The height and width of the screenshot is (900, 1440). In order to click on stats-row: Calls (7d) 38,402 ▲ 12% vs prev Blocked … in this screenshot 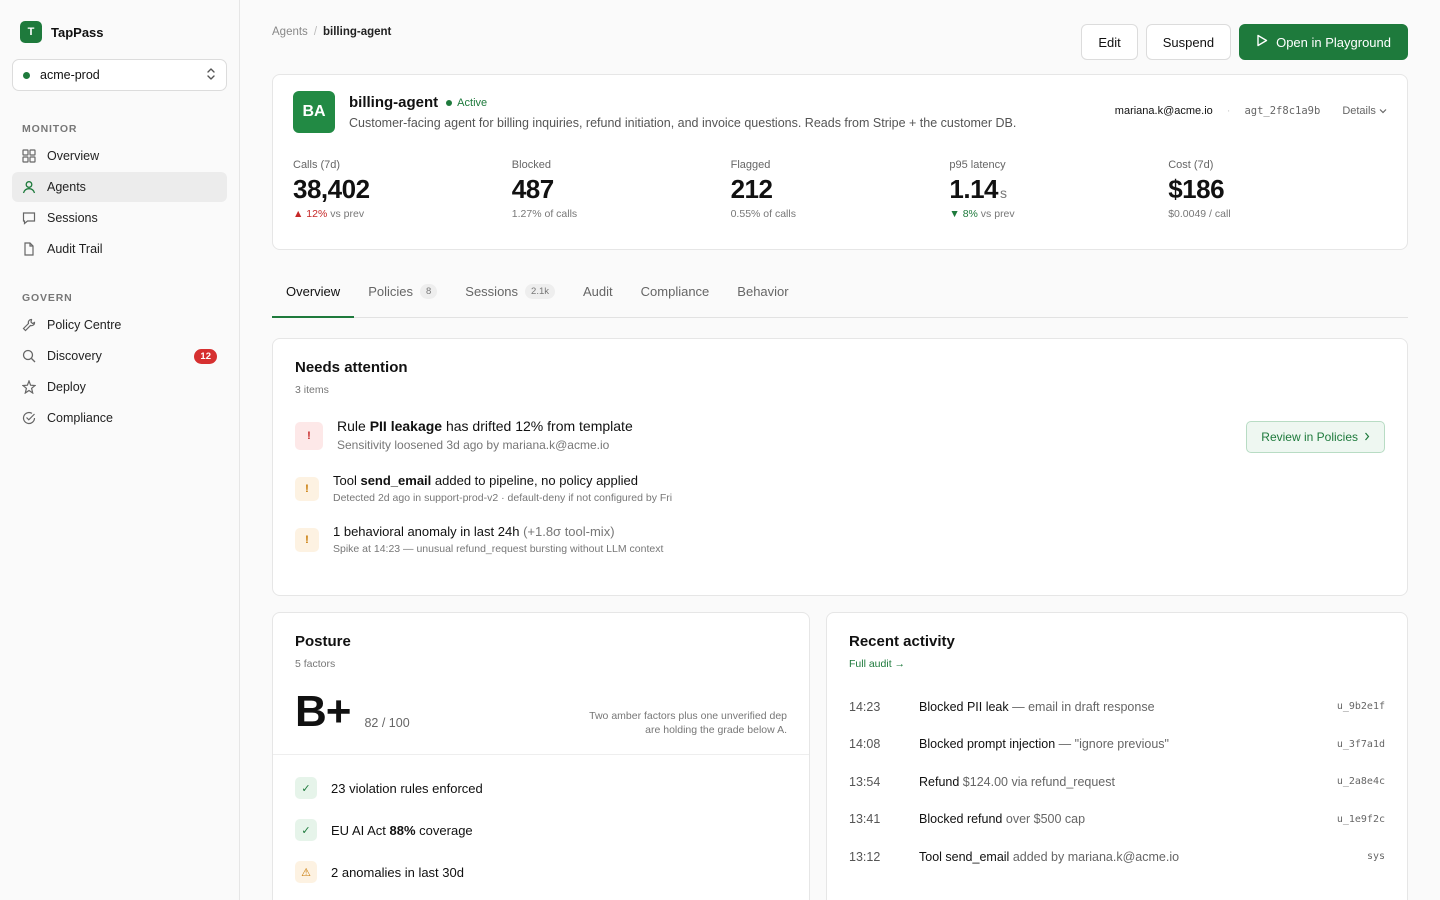, I will do `click(840, 189)`.